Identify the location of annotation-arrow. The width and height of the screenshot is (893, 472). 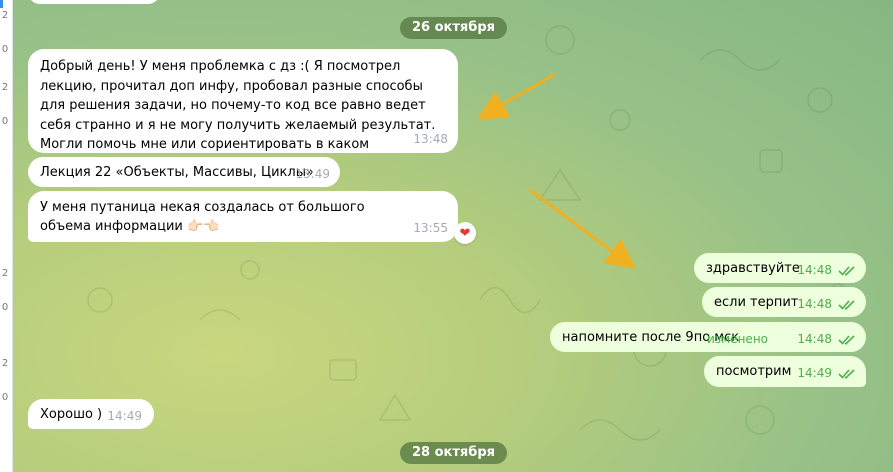
(557, 170).